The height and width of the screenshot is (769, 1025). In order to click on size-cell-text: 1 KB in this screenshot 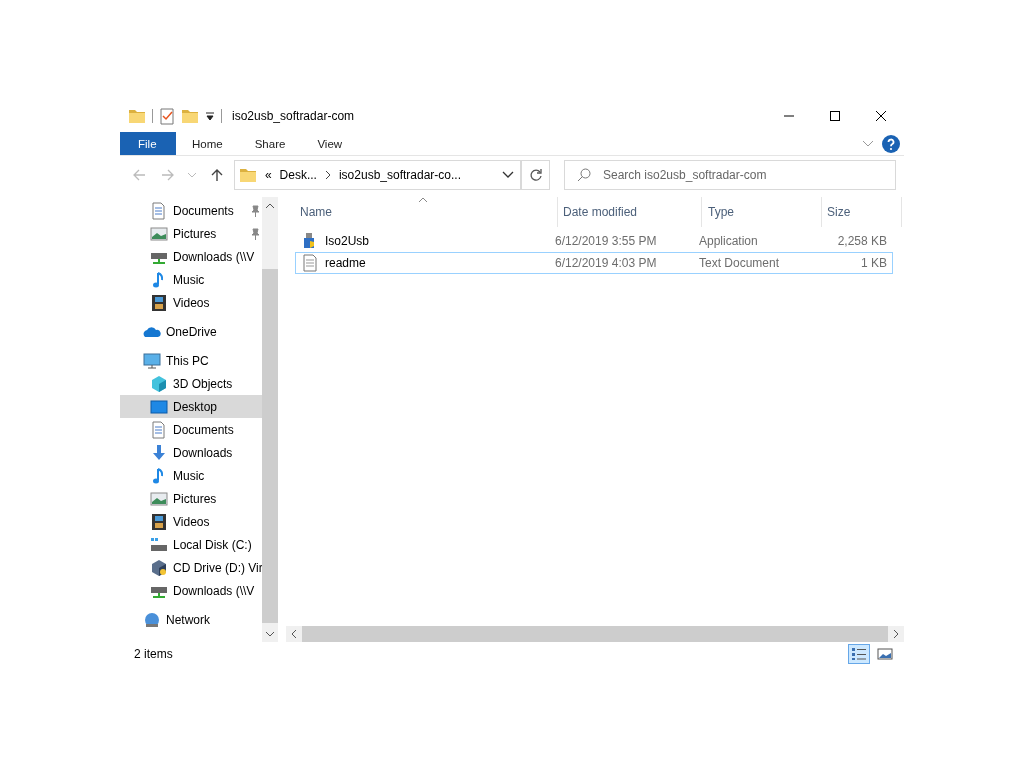, I will do `click(873, 263)`.